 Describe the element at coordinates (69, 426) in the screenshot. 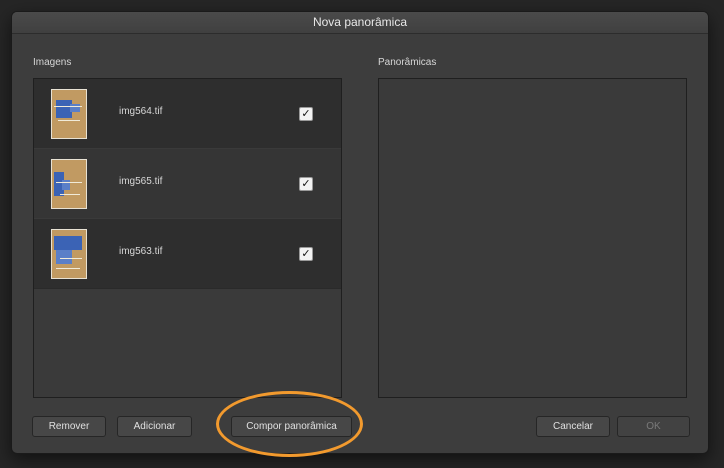

I see `remove-button: Remover` at that location.